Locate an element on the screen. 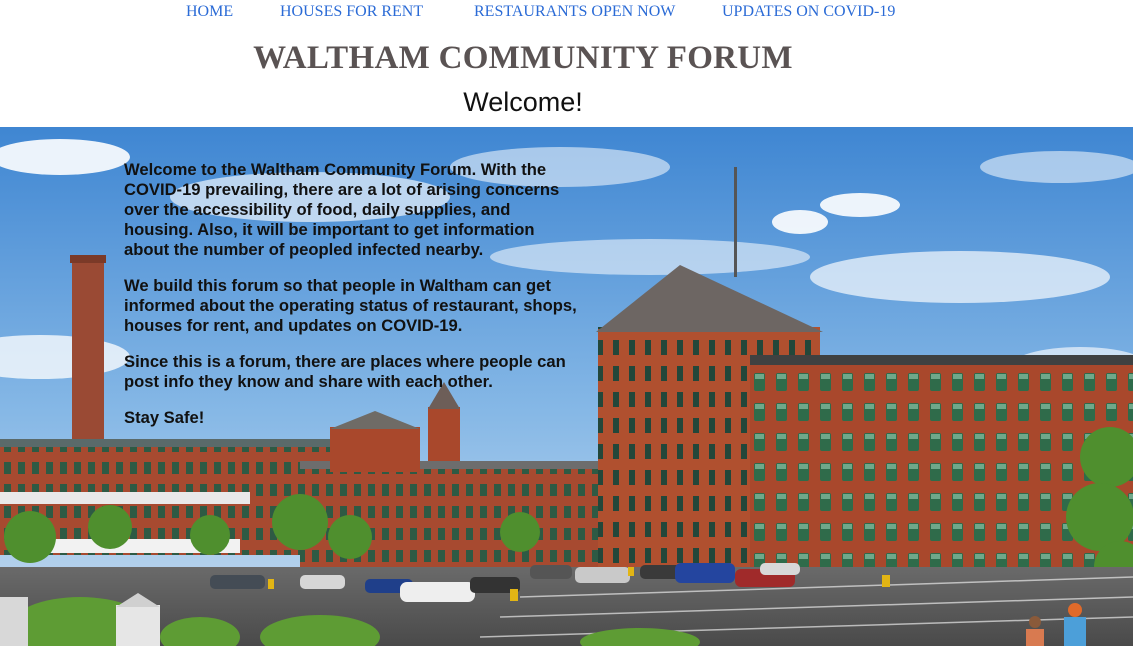 Image resolution: width=1133 pixels, height=646 pixels. nav-link-home: HOME is located at coordinates (209, 12).